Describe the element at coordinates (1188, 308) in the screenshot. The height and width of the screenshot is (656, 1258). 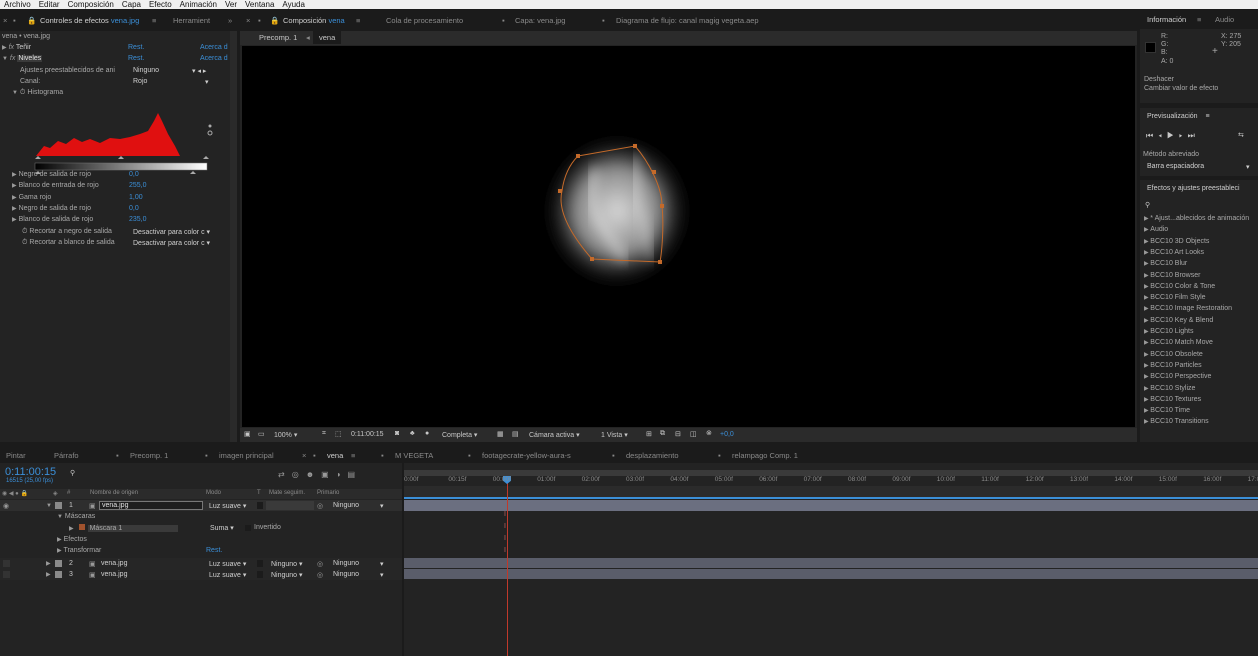
I see `effects-list-item: ▶ BCC10 Image Restoration` at that location.